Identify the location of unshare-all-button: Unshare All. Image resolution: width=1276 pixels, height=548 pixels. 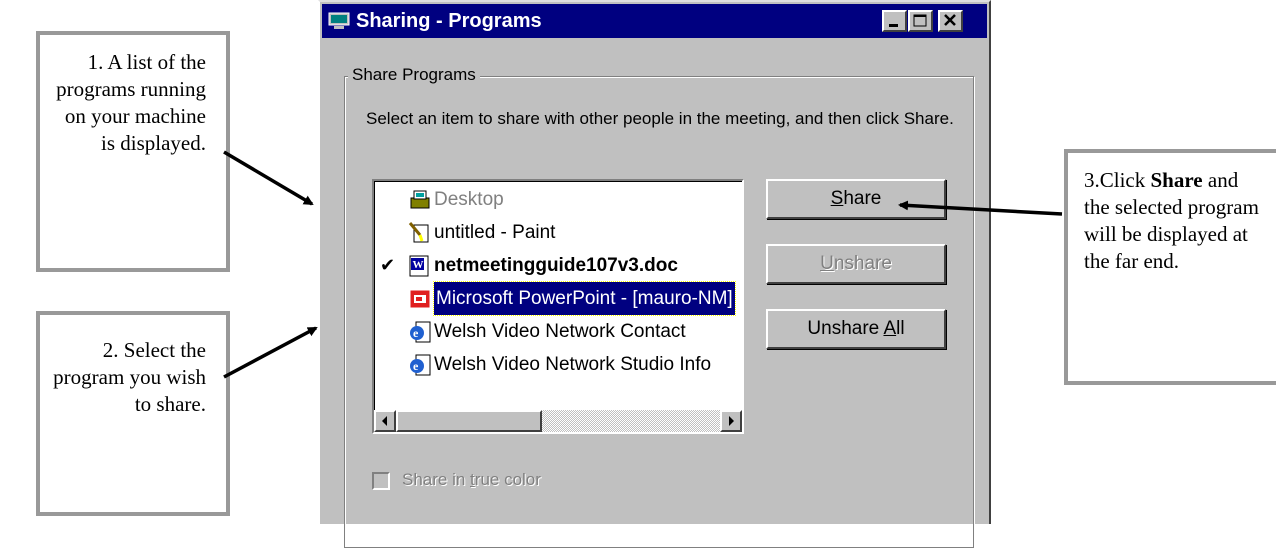
(856, 329).